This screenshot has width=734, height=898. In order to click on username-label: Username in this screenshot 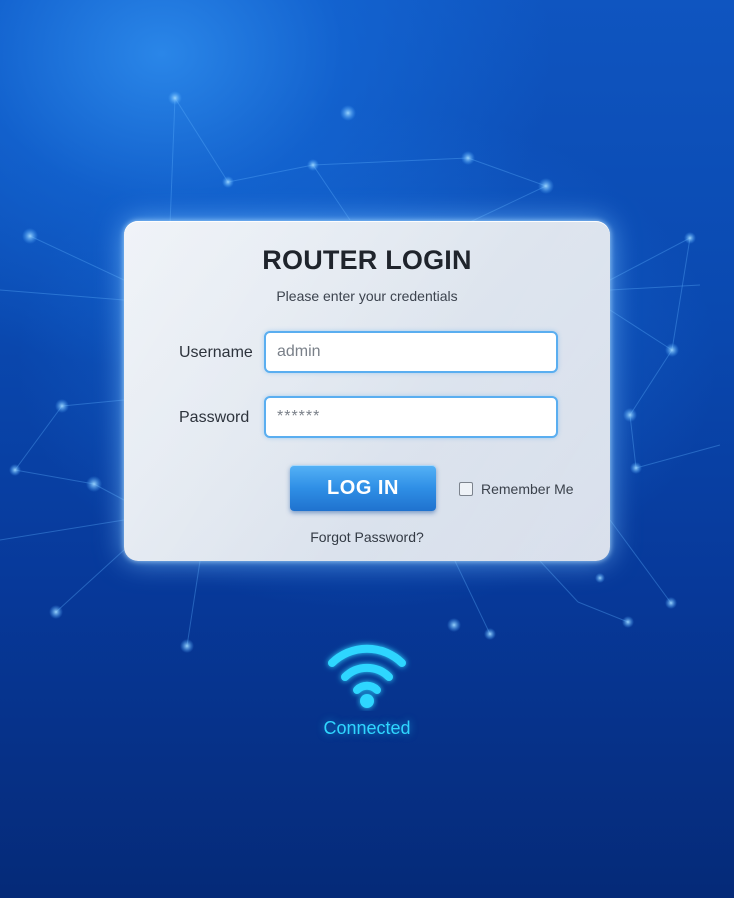, I will do `click(216, 352)`.